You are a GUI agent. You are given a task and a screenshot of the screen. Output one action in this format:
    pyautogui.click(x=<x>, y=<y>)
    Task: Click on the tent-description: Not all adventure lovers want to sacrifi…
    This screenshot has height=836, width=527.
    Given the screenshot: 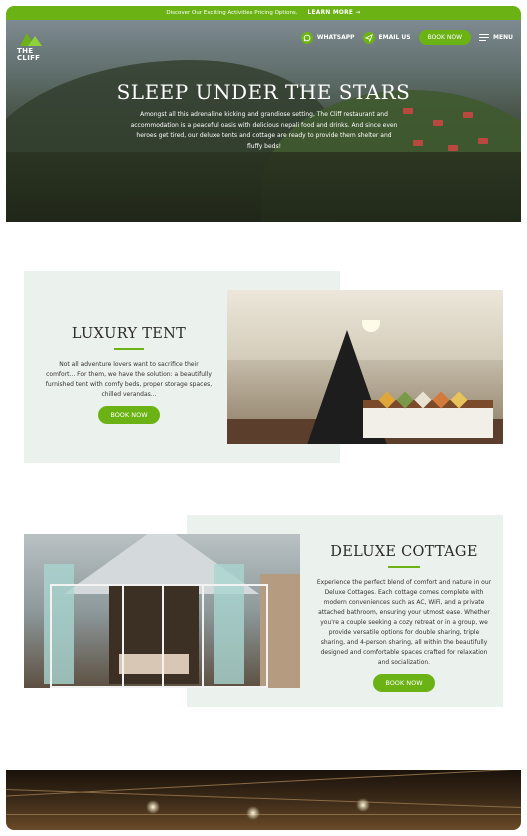 What is the action you would take?
    pyautogui.click(x=129, y=379)
    